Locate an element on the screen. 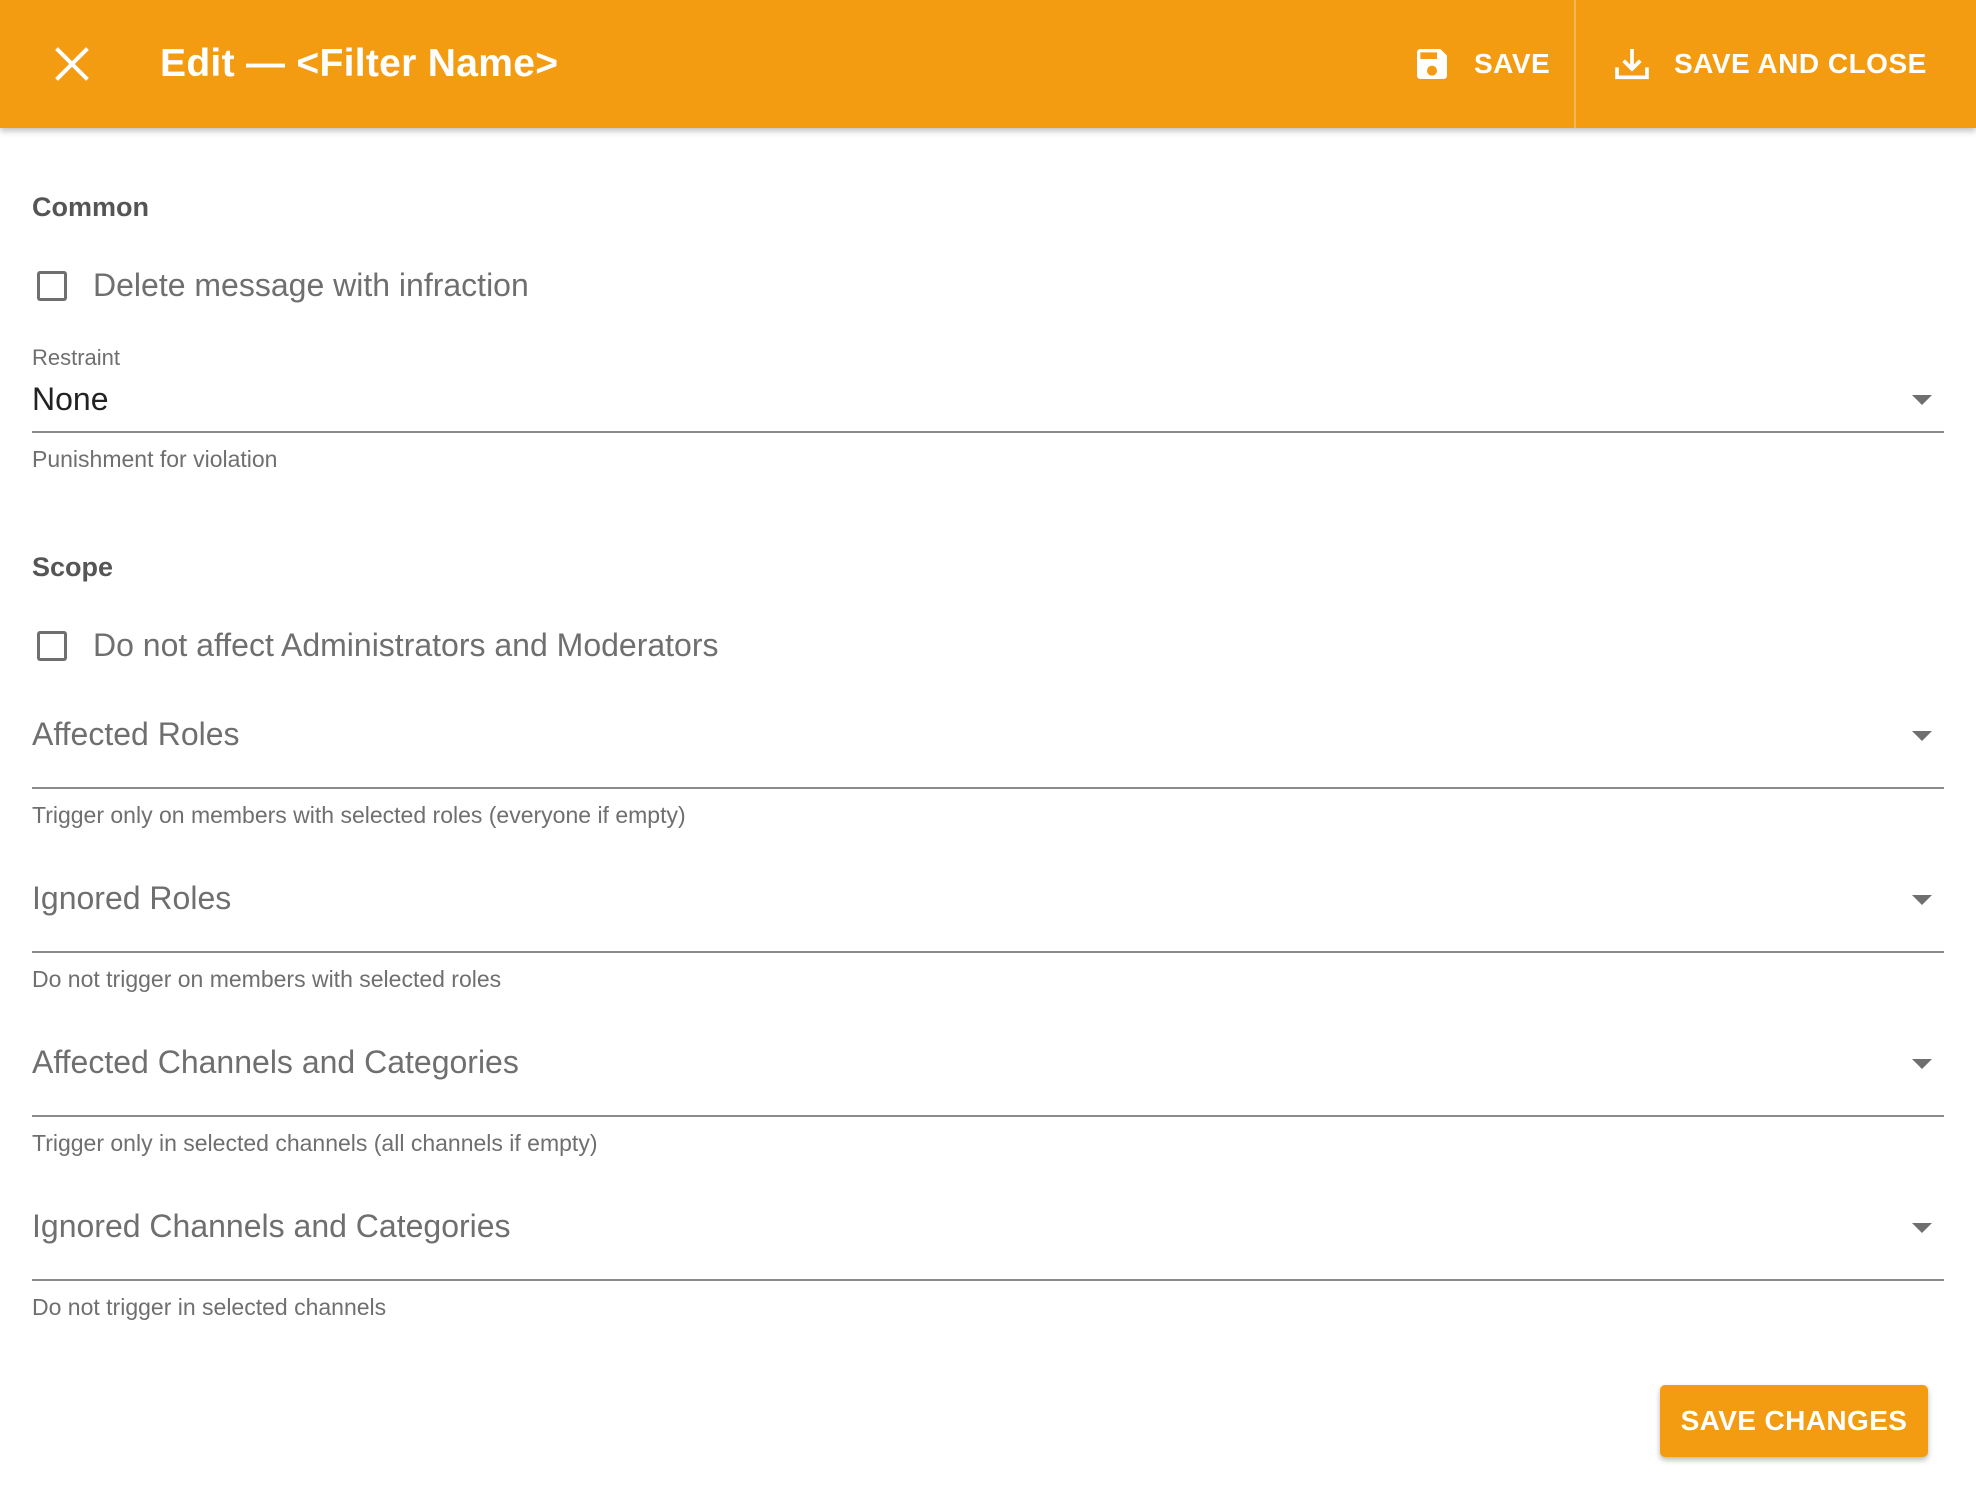 This screenshot has width=1976, height=1512. affected-roles-select: Affected Roles is located at coordinates (988, 750).